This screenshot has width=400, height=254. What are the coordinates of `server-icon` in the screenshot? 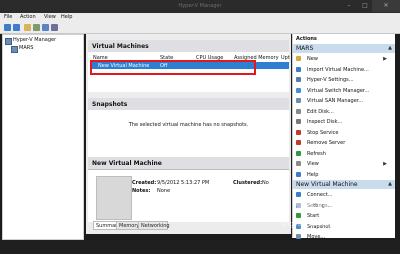 It's located at (14, 49).